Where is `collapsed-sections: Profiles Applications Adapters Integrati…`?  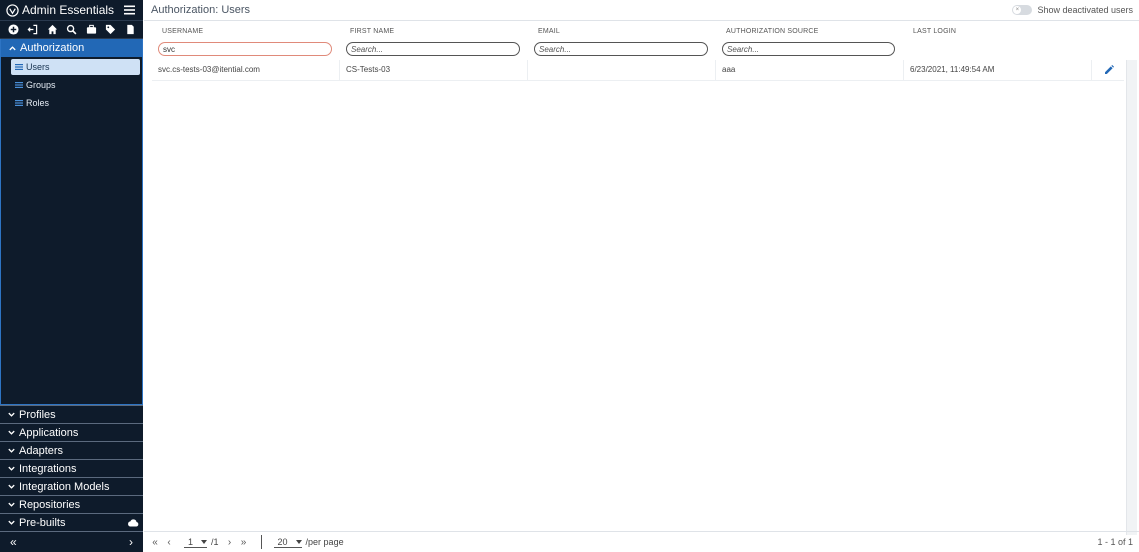 collapsed-sections: Profiles Applications Adapters Integrati… is located at coordinates (71, 468).